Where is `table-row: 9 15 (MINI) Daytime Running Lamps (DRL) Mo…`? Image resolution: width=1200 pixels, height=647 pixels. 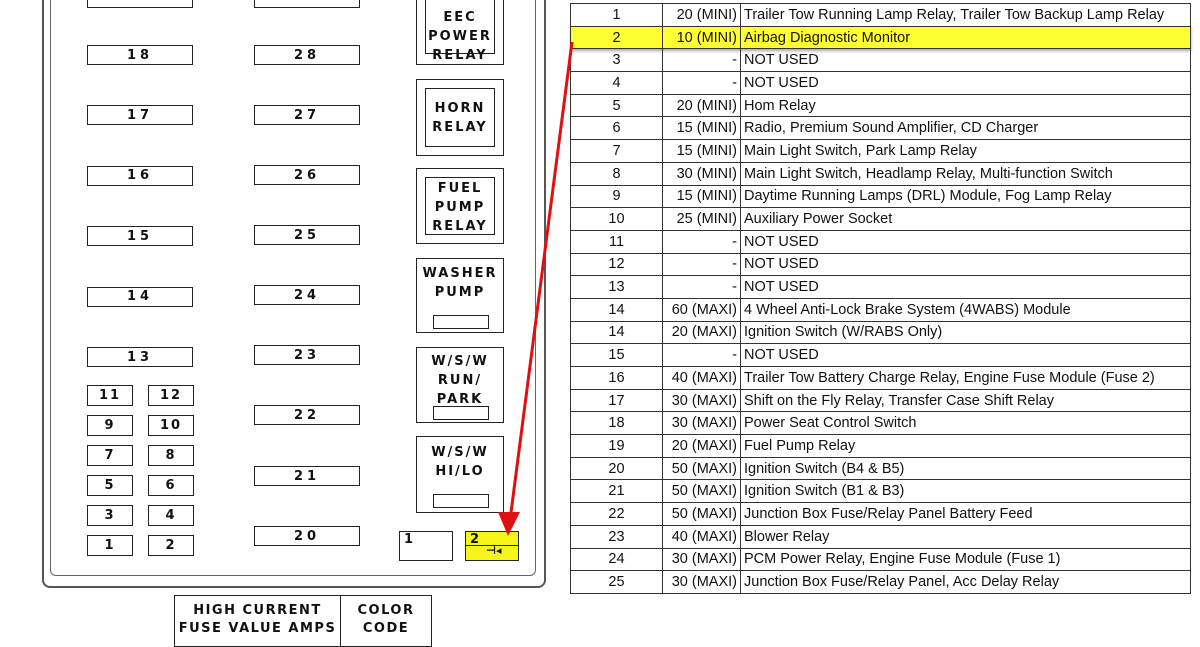
table-row: 9 15 (MINI) Daytime Running Lamps (DRL) Mo… is located at coordinates (880, 196).